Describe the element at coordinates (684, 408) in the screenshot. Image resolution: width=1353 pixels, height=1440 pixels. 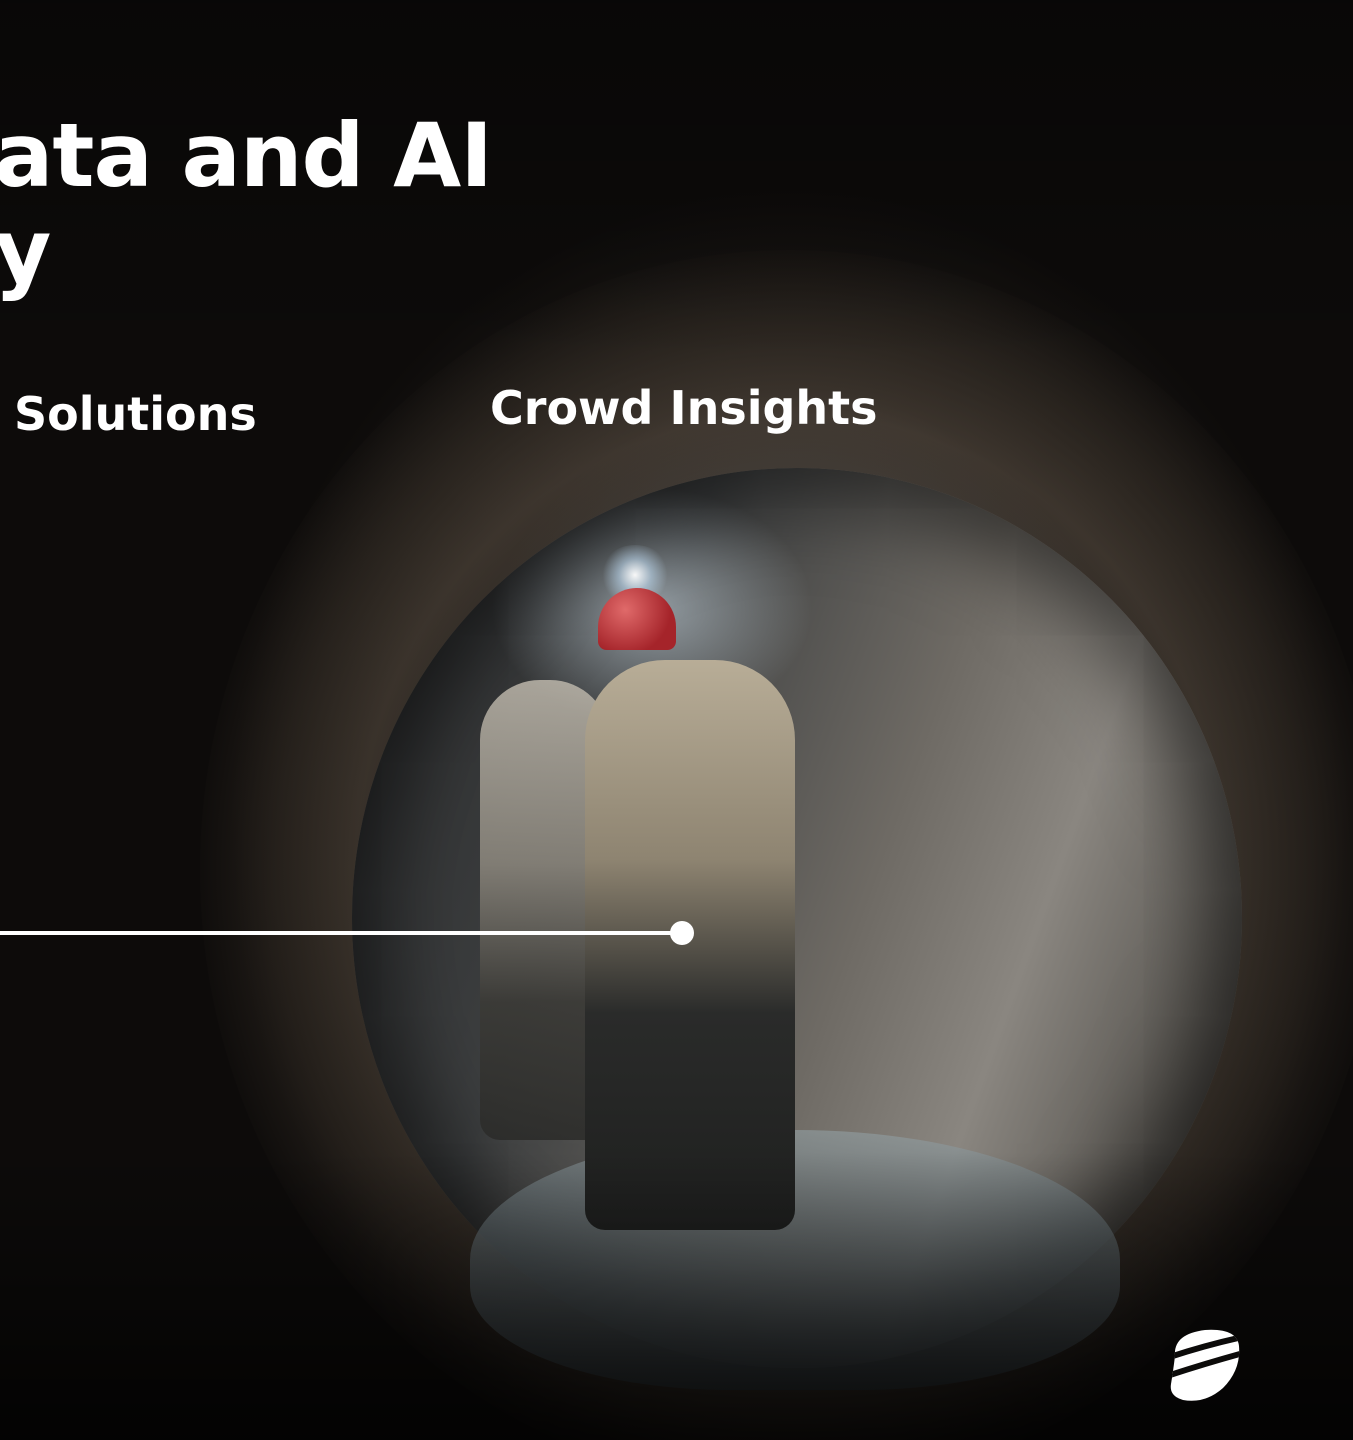
I see `crowd-insights-label: Crowd Insights` at that location.